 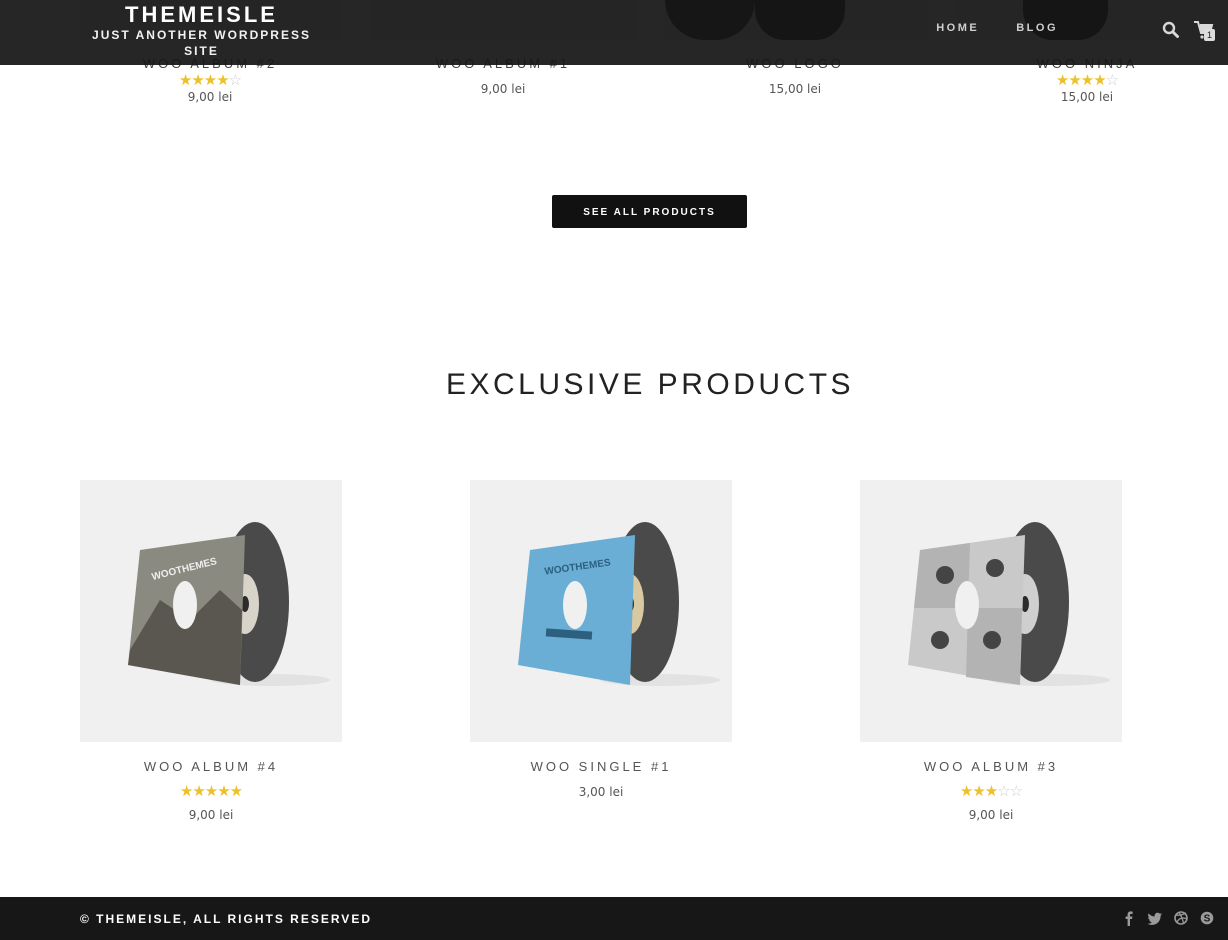 I want to click on product-card: WOOTHEMES WOO SINGLE #1 3,00 lei, so click(x=601, y=639).